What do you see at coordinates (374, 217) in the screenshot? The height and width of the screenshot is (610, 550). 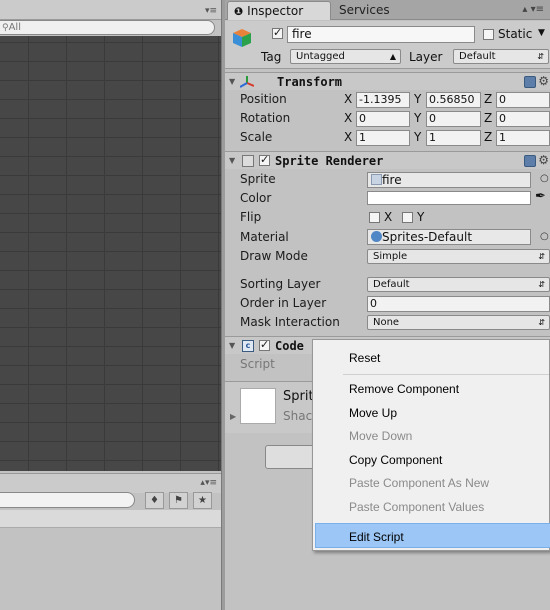 I see `flip-x-checkbox` at bounding box center [374, 217].